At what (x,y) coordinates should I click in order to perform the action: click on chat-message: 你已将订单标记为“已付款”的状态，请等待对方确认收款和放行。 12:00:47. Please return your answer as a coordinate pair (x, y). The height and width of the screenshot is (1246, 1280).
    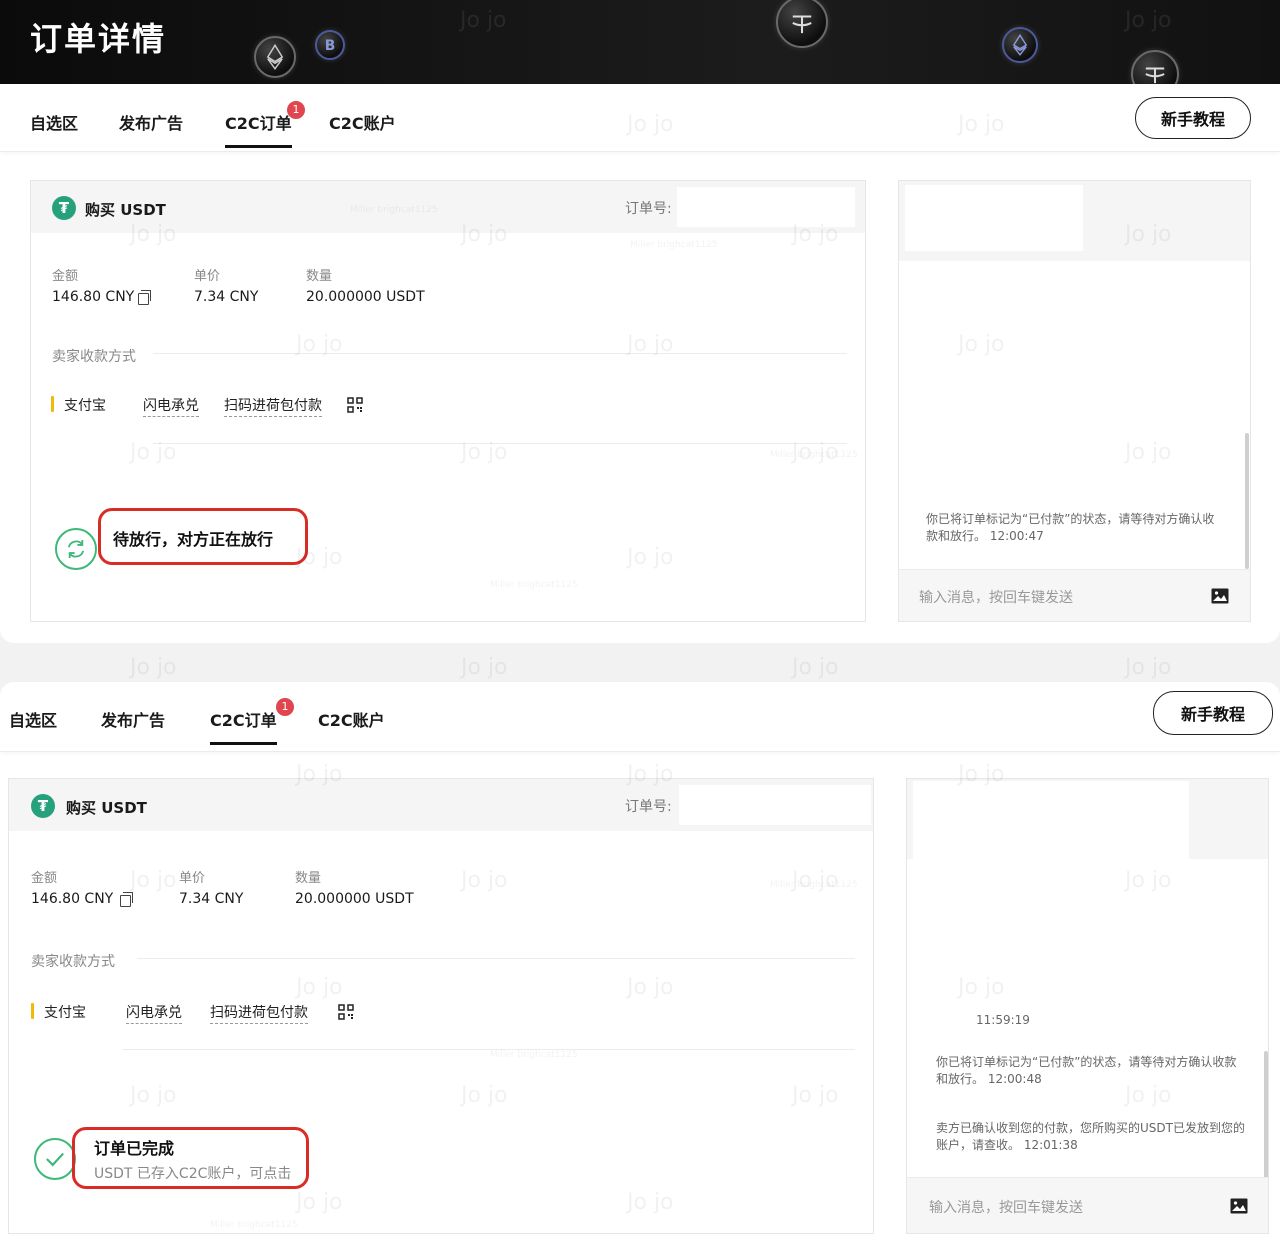
    Looking at the image, I should click on (1070, 527).